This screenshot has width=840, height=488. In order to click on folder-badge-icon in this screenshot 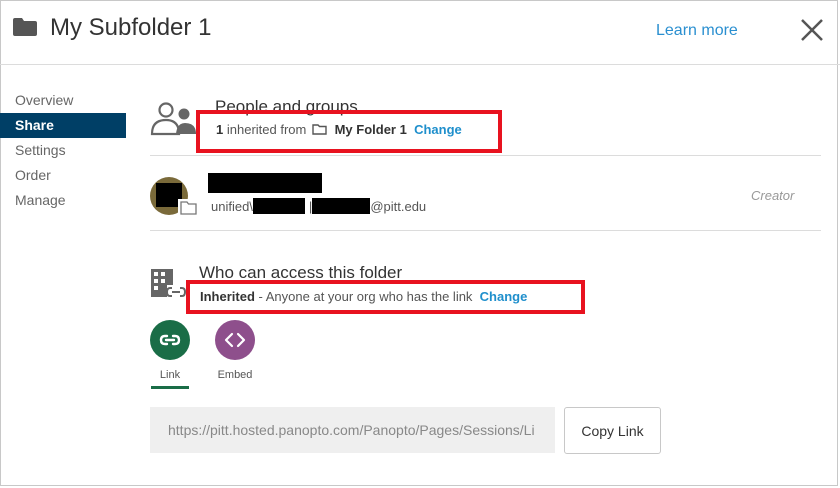, I will do `click(188, 207)`.